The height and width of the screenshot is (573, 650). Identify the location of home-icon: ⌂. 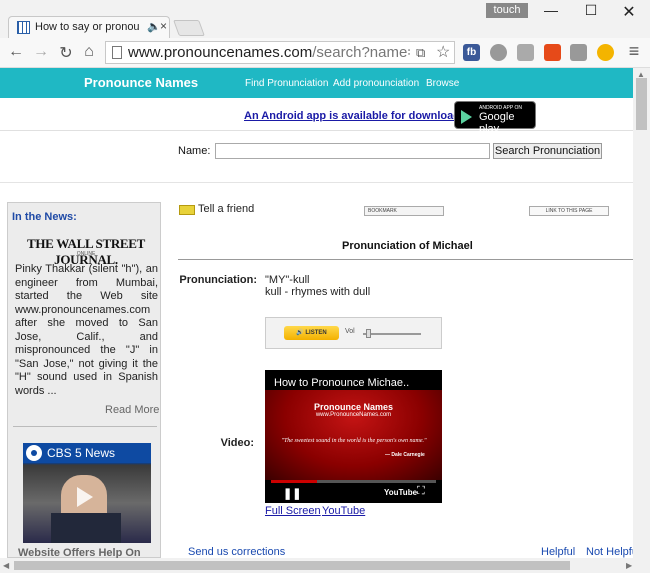
(89, 52).